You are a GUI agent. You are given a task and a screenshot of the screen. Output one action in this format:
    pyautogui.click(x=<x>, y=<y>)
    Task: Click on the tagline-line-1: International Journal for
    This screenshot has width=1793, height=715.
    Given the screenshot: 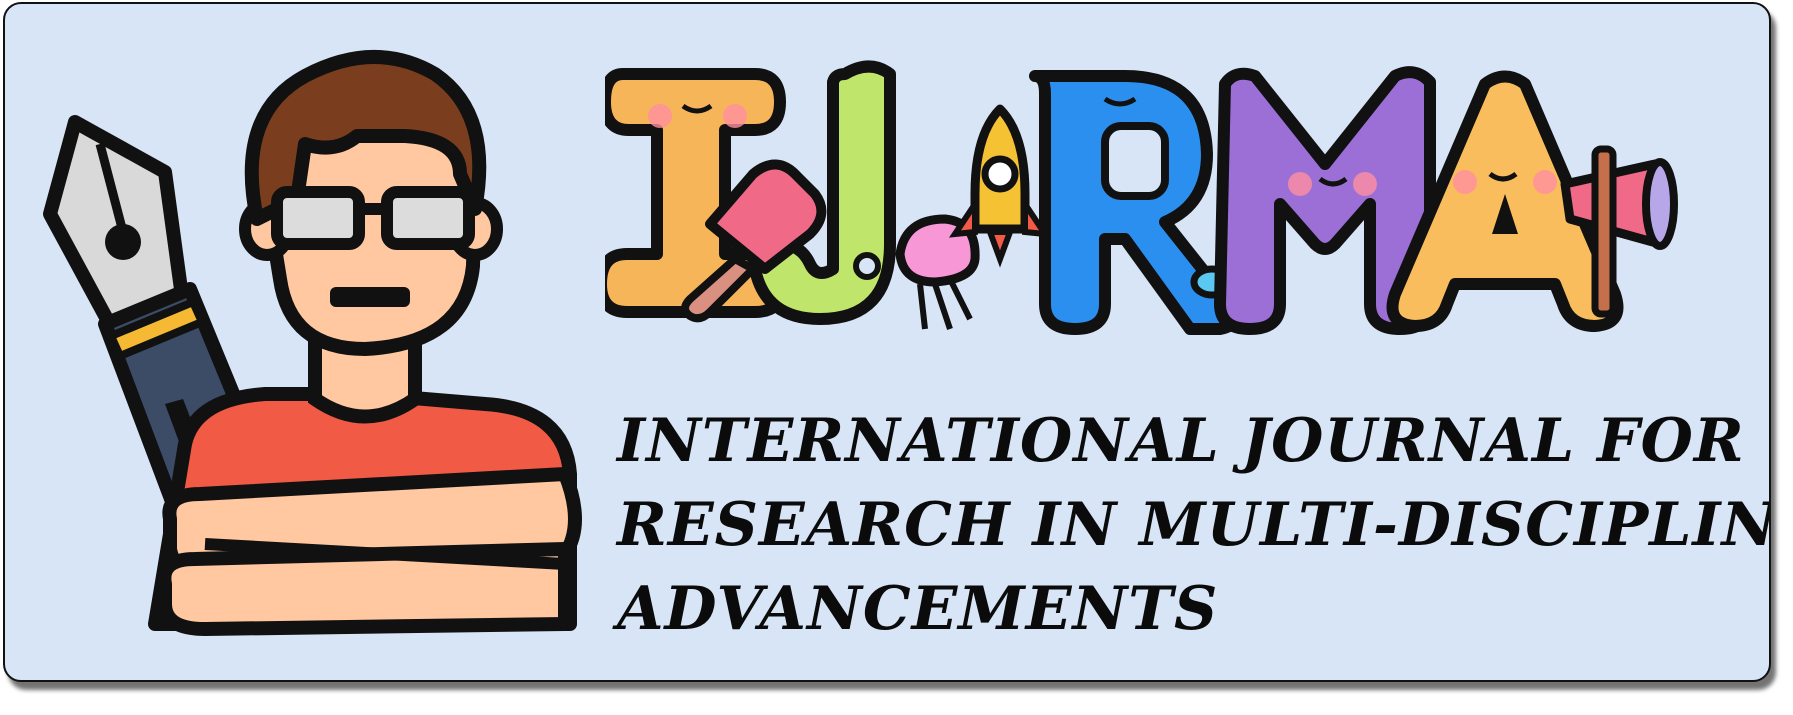 What is the action you would take?
    pyautogui.click(x=1181, y=441)
    